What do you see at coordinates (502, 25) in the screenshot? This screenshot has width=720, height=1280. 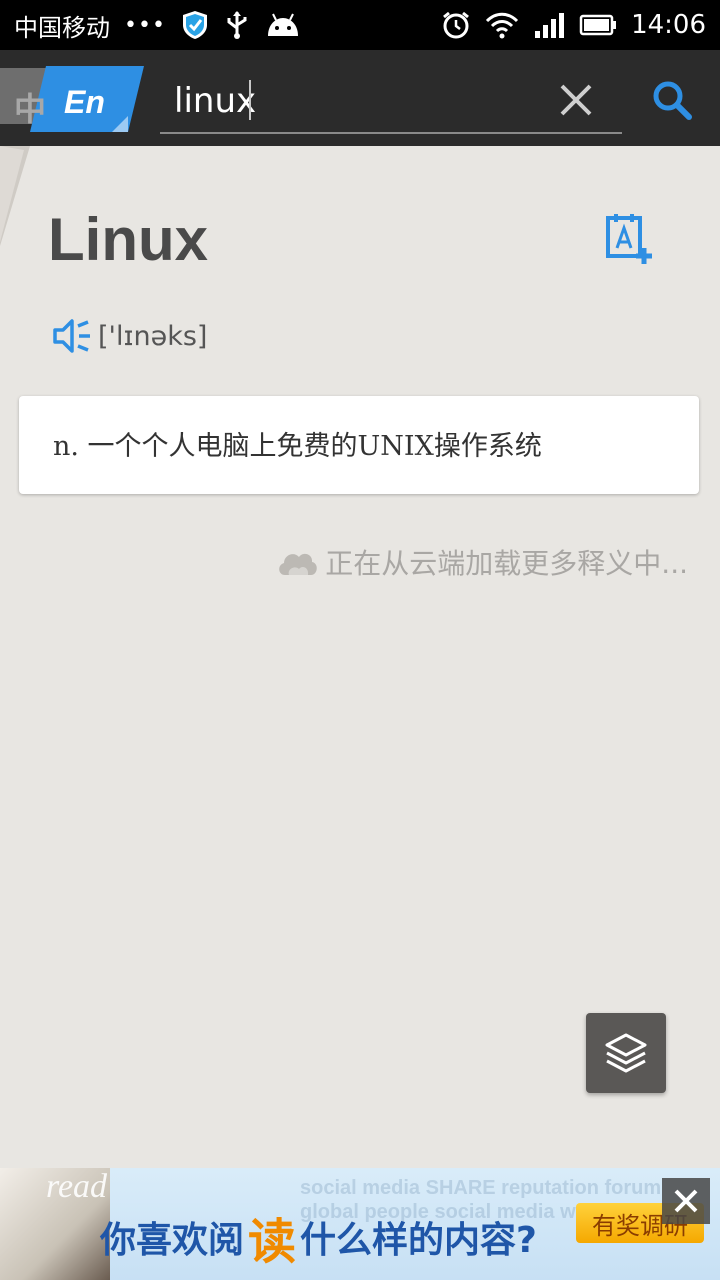 I see `wifi-icon` at bounding box center [502, 25].